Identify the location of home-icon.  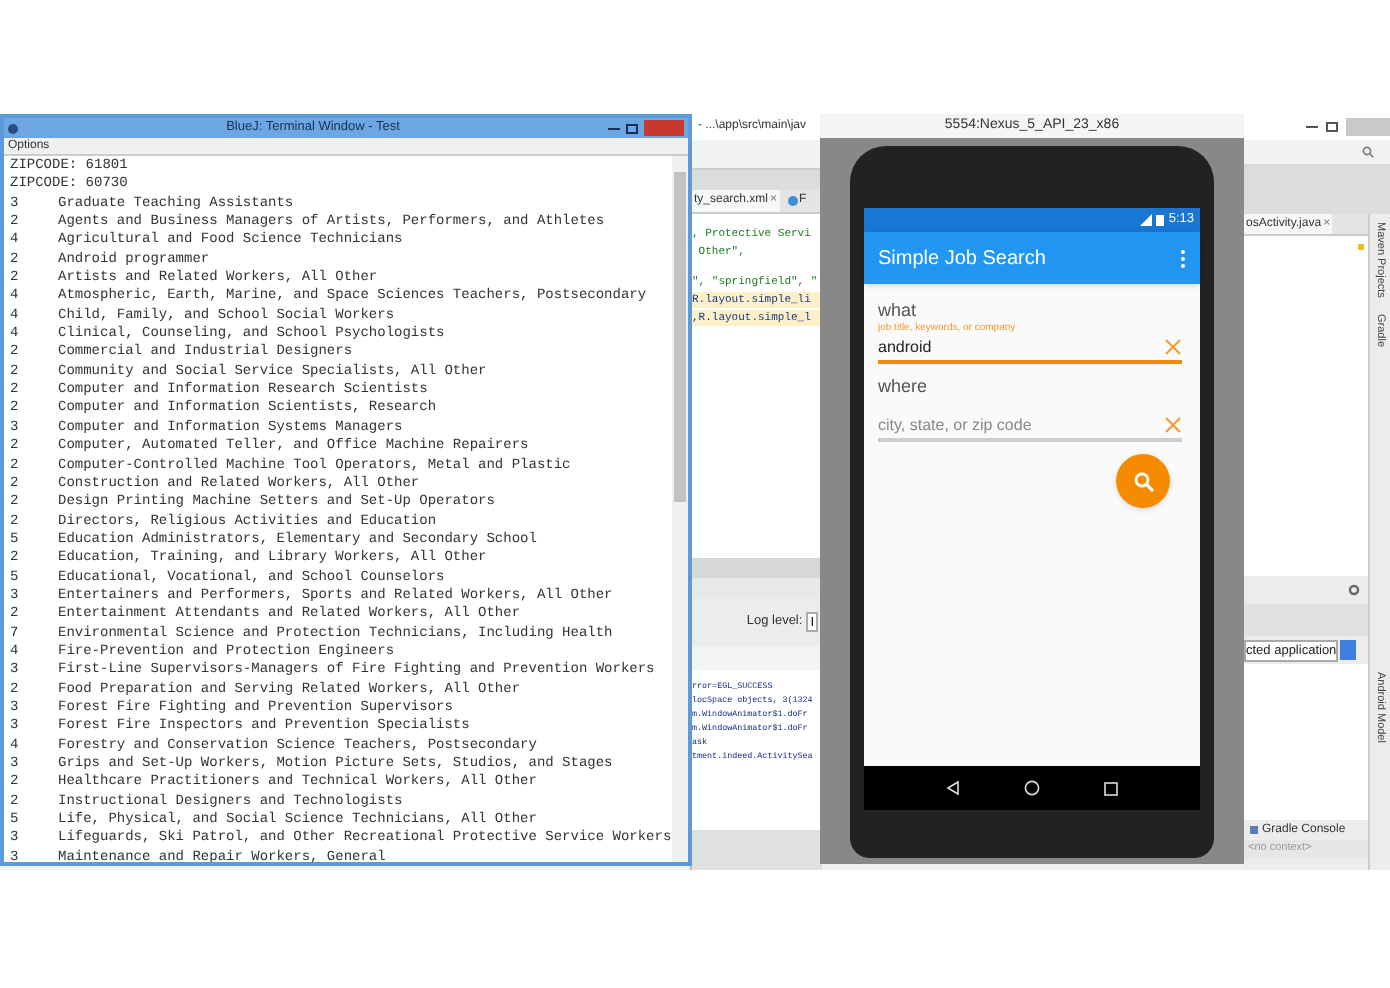
(1032, 788).